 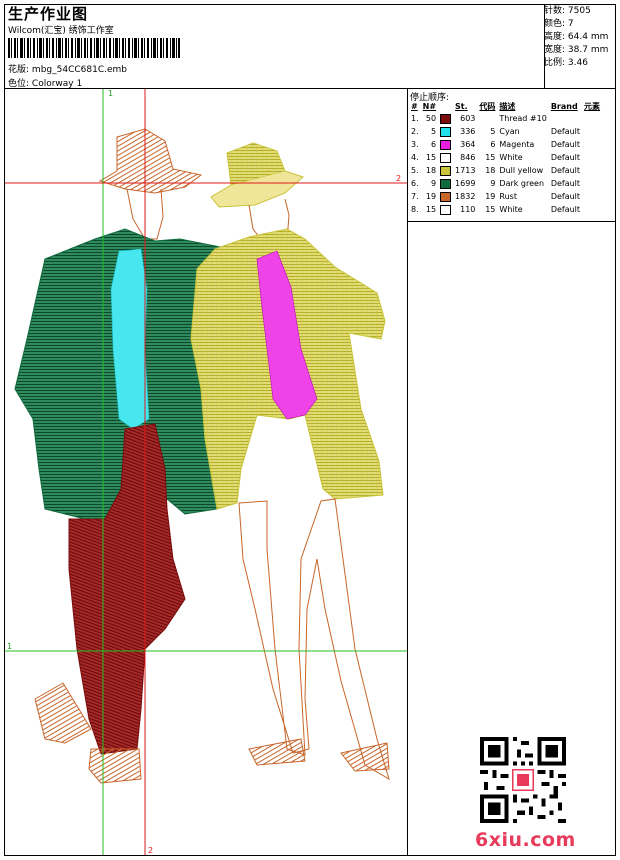 What do you see at coordinates (566, 63) in the screenshot?
I see `spec-scale: 比例: 3.46` at bounding box center [566, 63].